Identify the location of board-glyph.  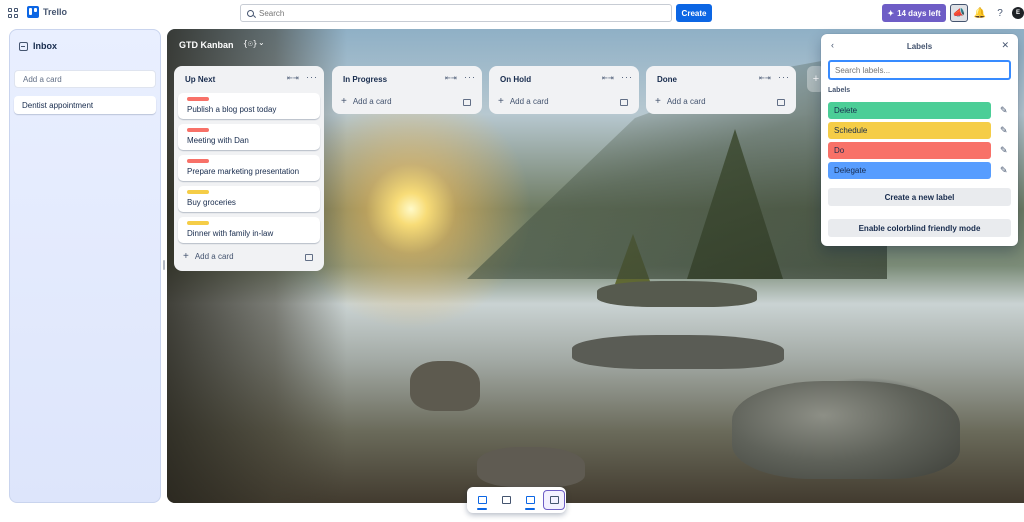
(530, 500).